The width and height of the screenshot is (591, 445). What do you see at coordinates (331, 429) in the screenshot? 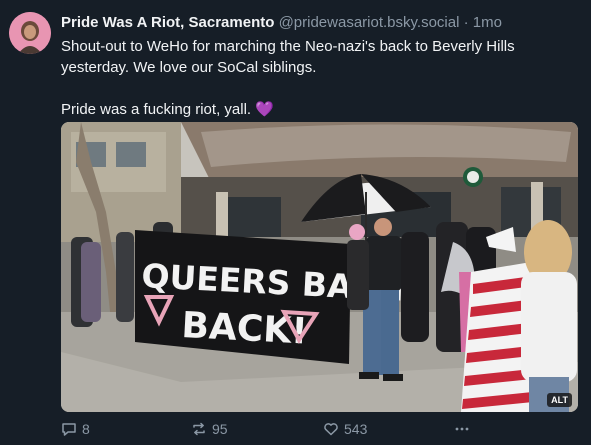
I see `heart-icon` at bounding box center [331, 429].